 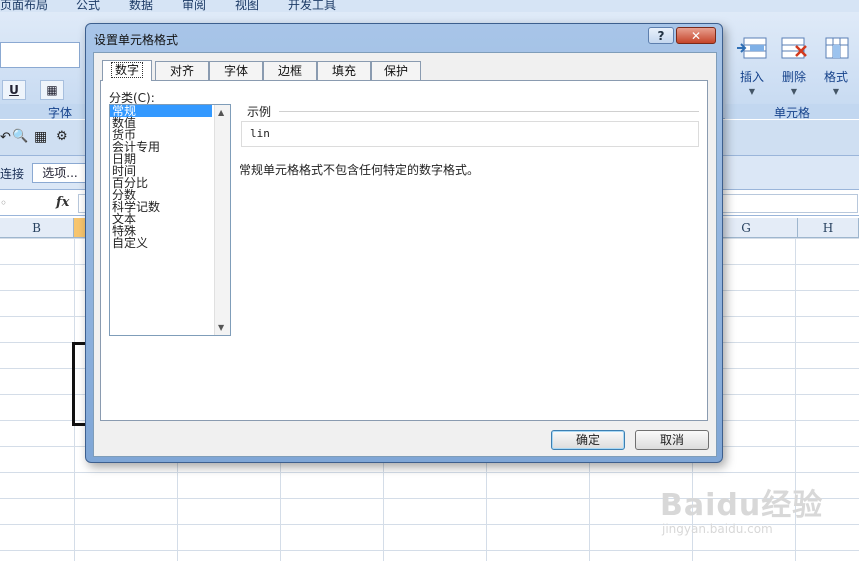 I want to click on menu-review: 审阅, so click(x=194, y=6).